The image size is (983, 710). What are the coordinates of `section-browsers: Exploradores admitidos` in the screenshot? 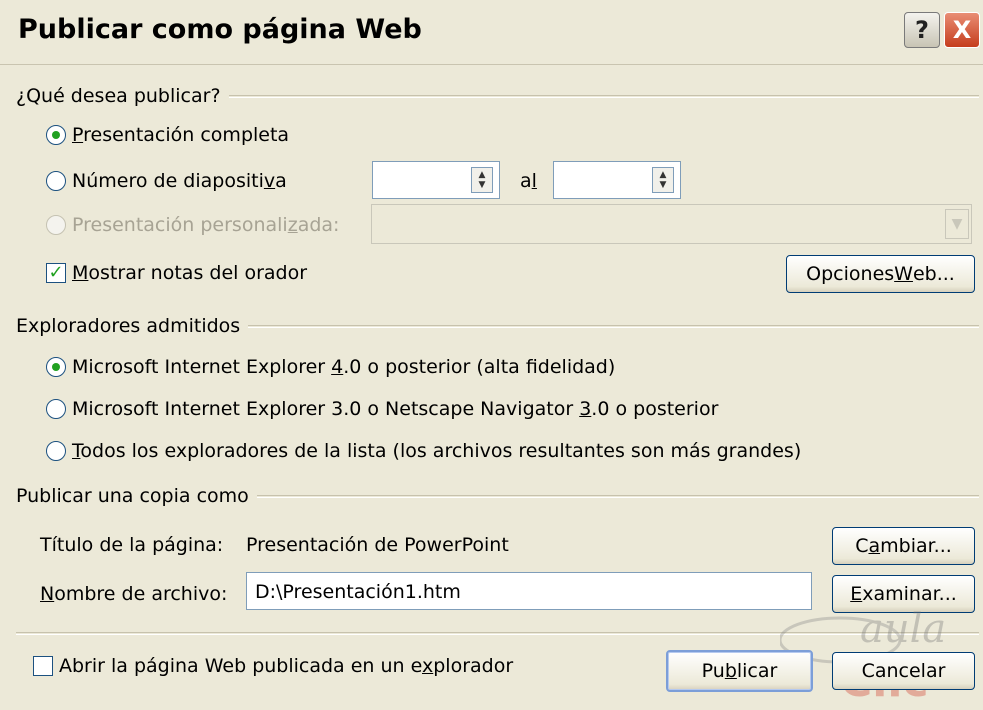 It's located at (497, 326).